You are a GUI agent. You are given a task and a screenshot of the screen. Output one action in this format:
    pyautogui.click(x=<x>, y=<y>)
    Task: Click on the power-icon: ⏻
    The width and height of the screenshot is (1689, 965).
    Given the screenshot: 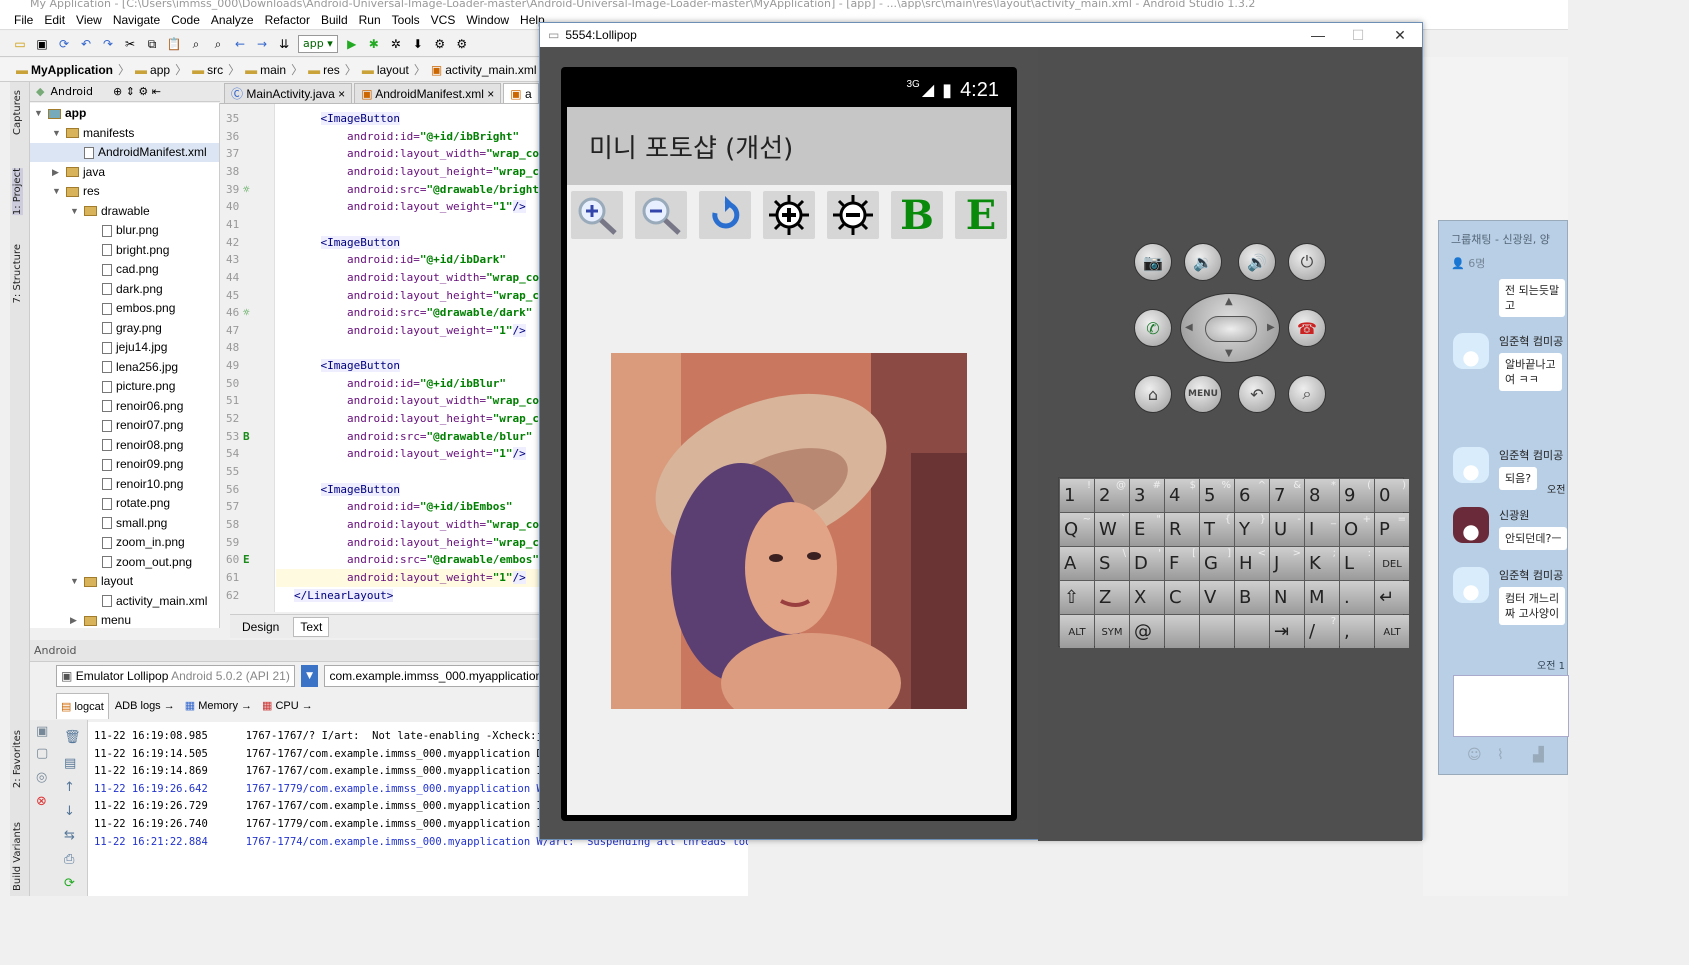 What is the action you would take?
    pyautogui.click(x=1307, y=262)
    